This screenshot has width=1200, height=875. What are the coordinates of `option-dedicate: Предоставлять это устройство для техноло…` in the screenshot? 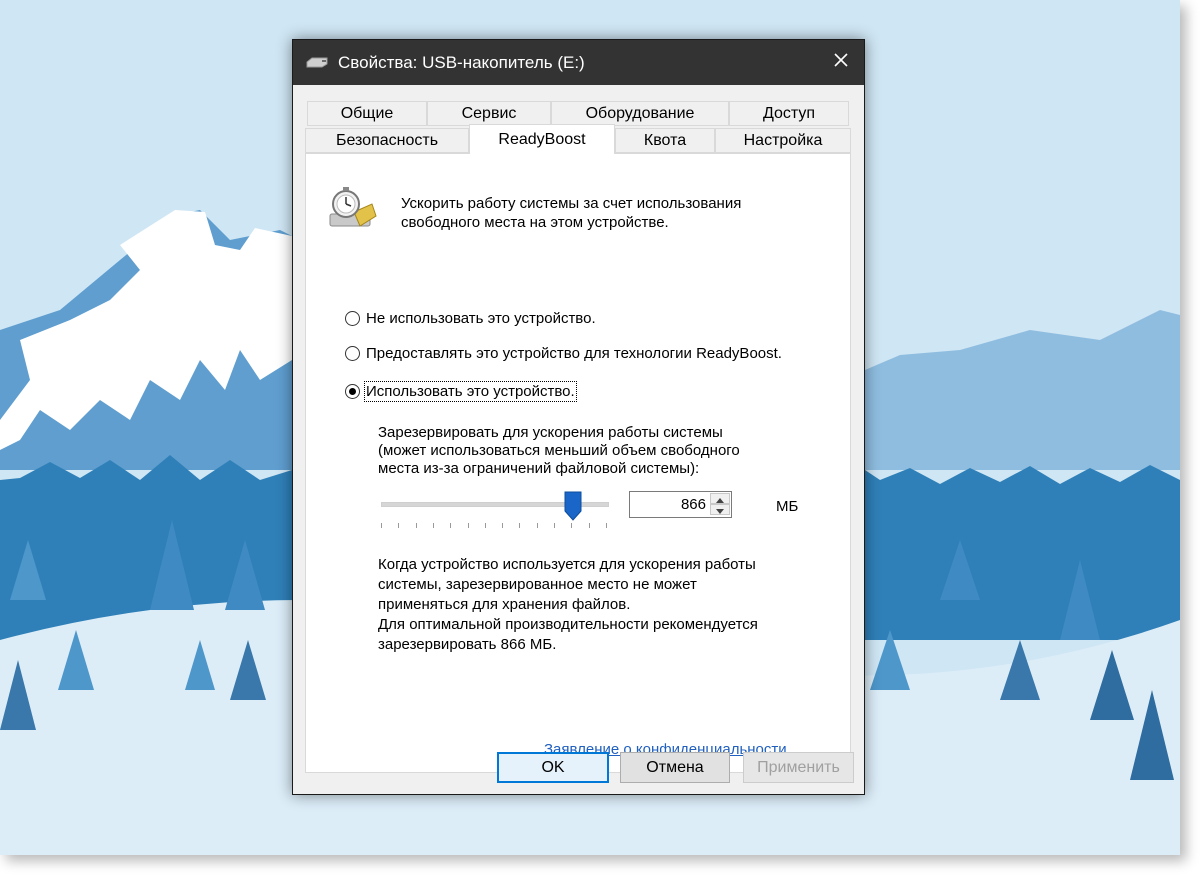 It's located at (563, 353).